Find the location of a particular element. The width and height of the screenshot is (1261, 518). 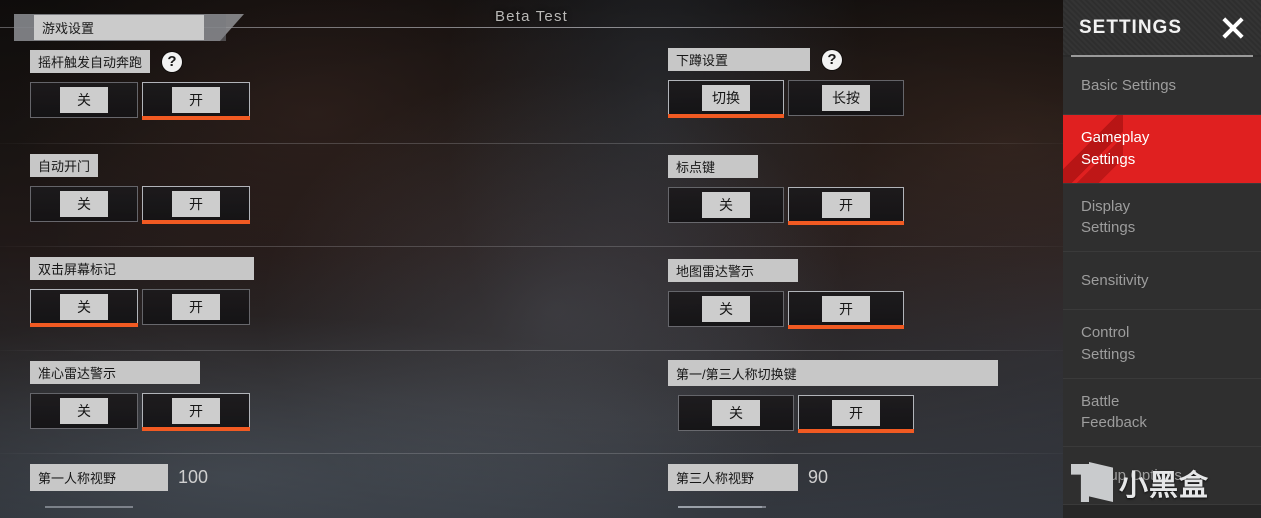

sidebar-item-label: Battle Feedback is located at coordinates (1114, 412).